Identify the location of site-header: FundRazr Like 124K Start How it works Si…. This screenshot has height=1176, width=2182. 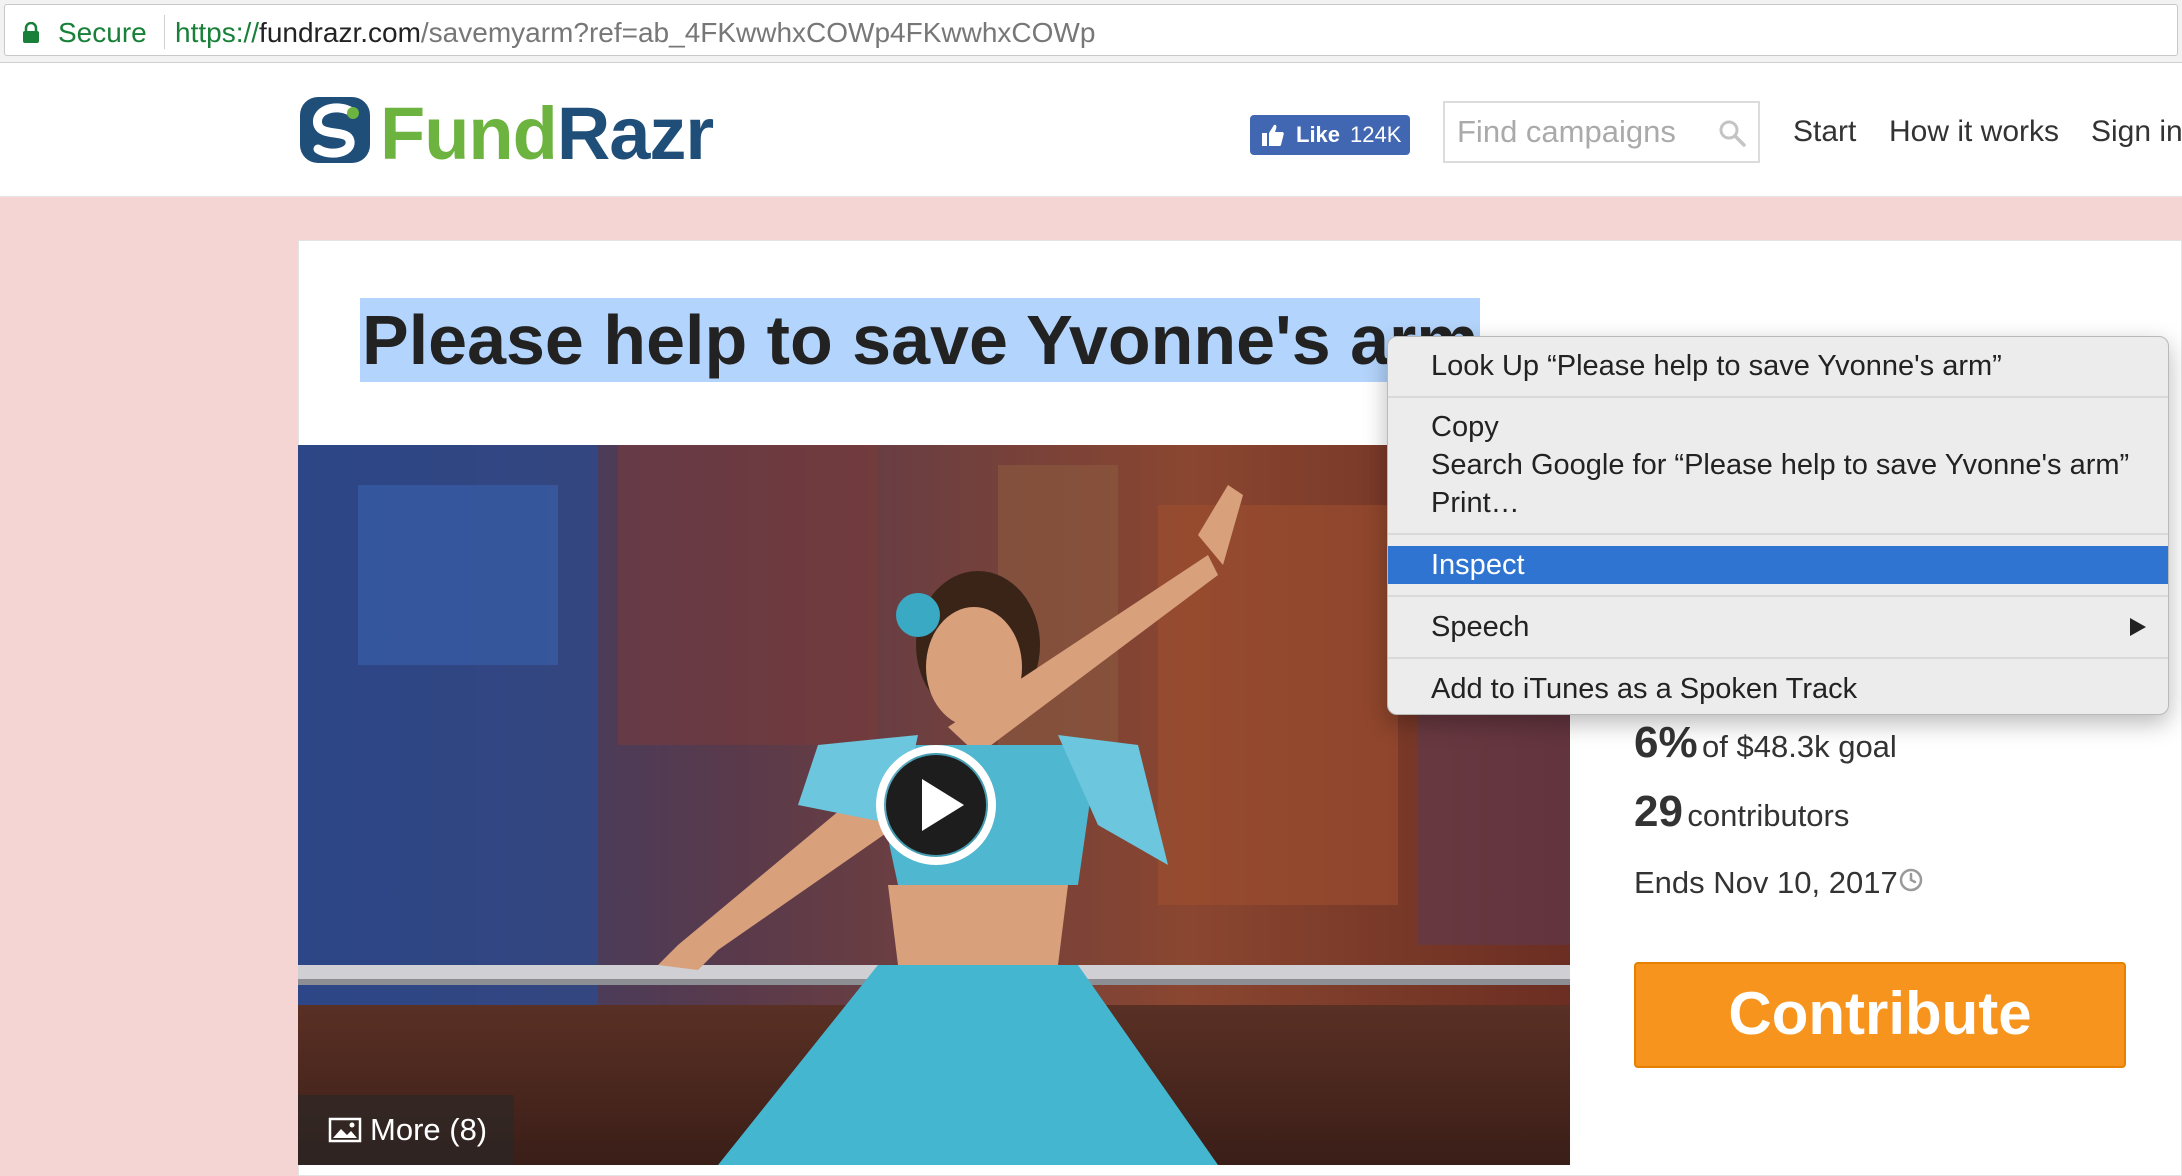
(1091, 130).